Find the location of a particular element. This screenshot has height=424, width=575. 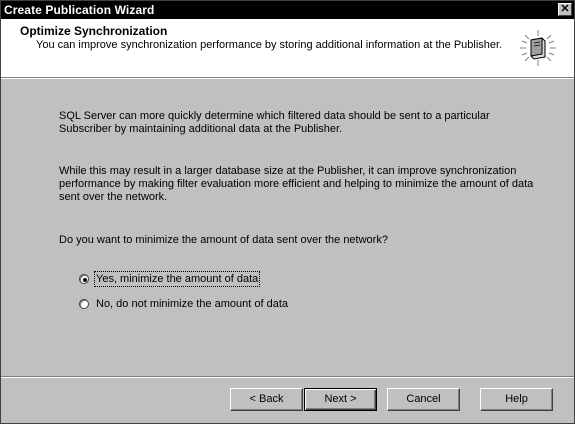

footer-divider is located at coordinates (287, 377).